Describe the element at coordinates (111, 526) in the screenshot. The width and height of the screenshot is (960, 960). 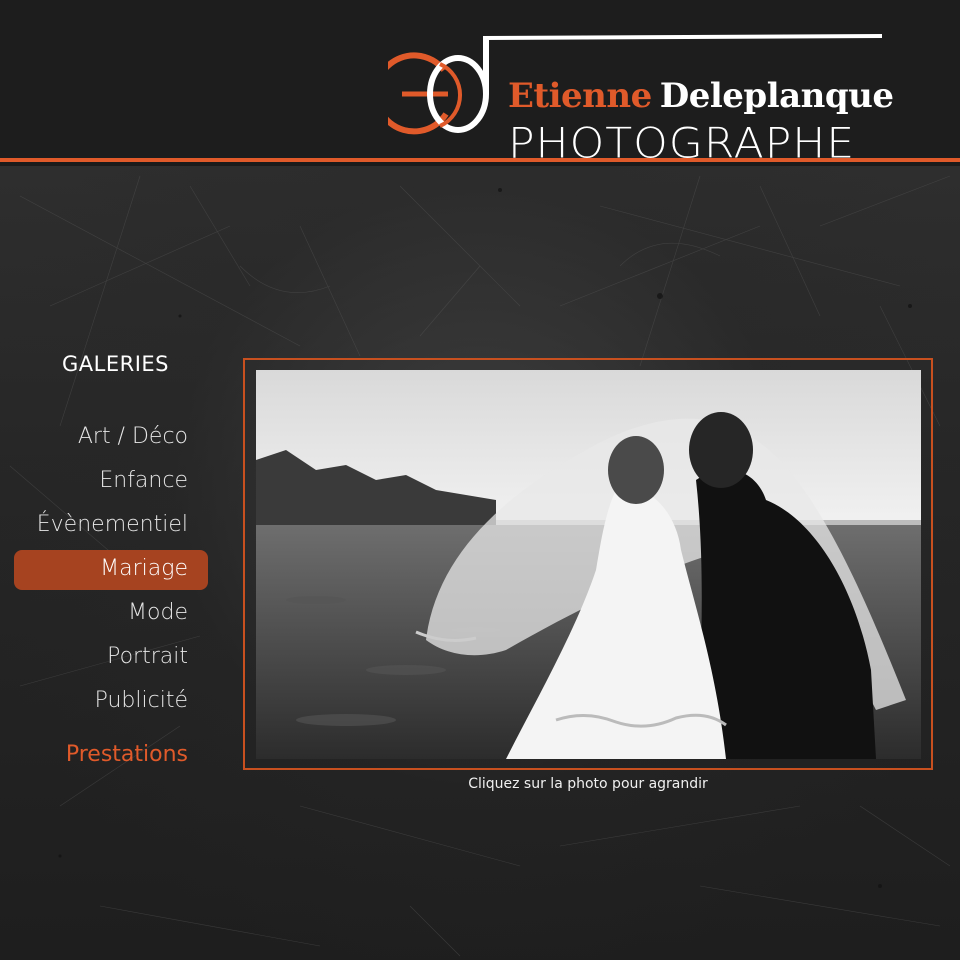
I see `nav-item-evenementiel: Évènementiel` at that location.